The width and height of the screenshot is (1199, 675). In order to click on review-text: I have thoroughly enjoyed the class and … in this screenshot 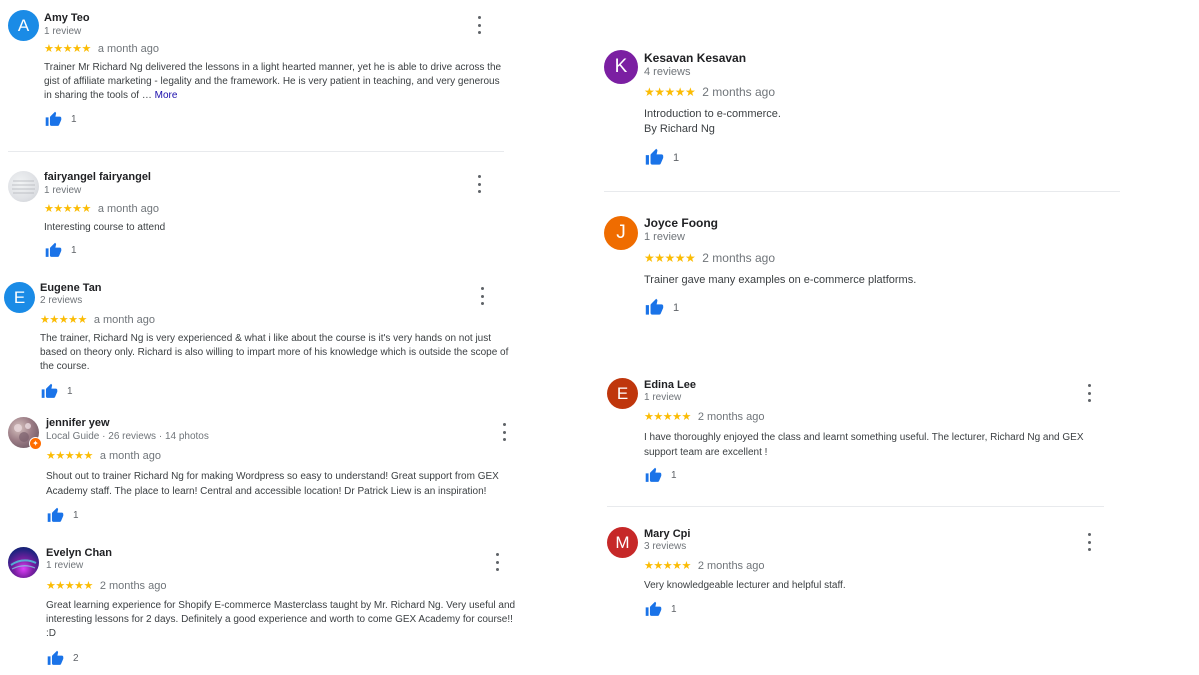, I will do `click(864, 445)`.